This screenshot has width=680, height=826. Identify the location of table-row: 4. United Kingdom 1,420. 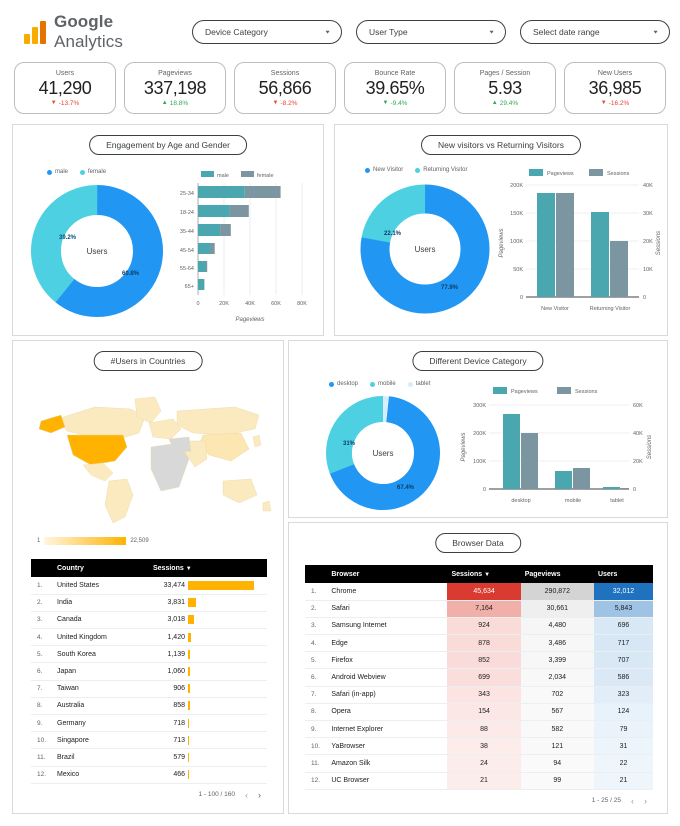
(149, 637).